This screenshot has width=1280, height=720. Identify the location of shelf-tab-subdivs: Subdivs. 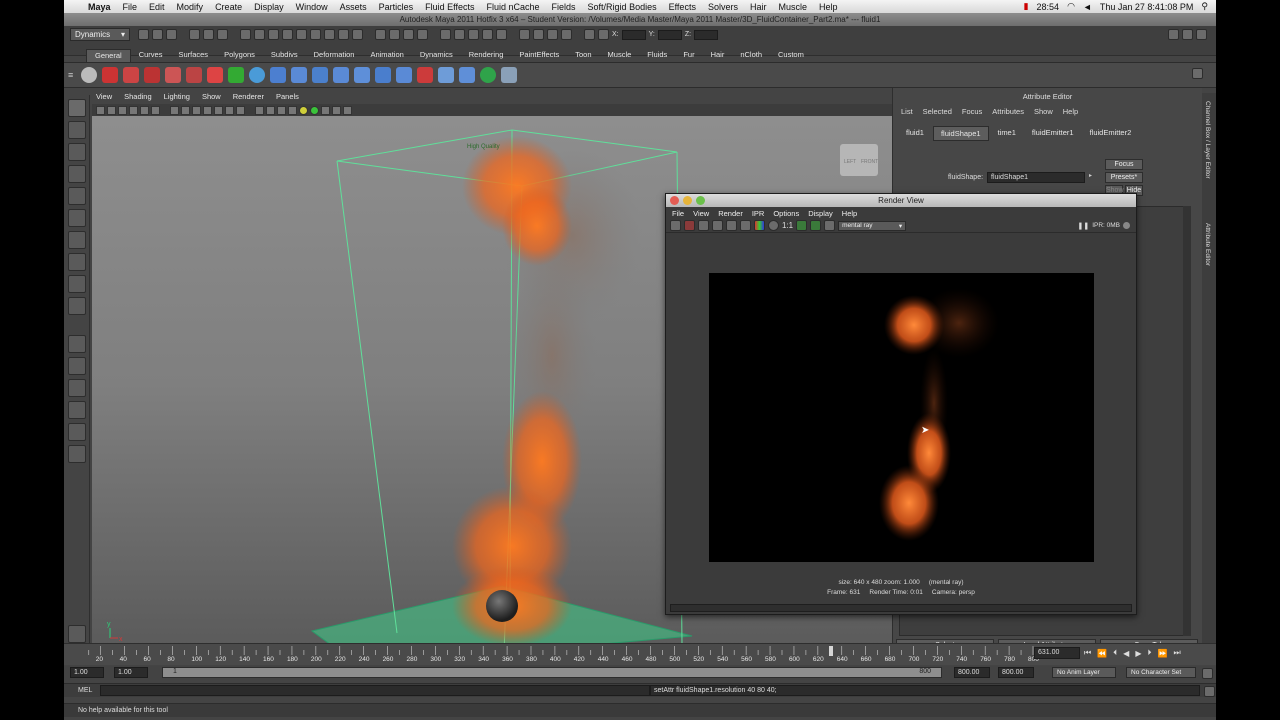
(284, 55).